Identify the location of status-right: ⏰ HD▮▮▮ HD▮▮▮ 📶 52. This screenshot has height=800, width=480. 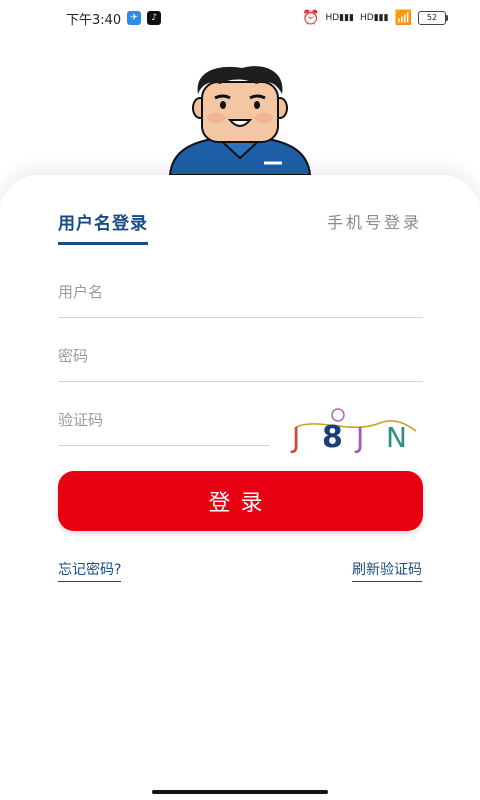
(391, 18).